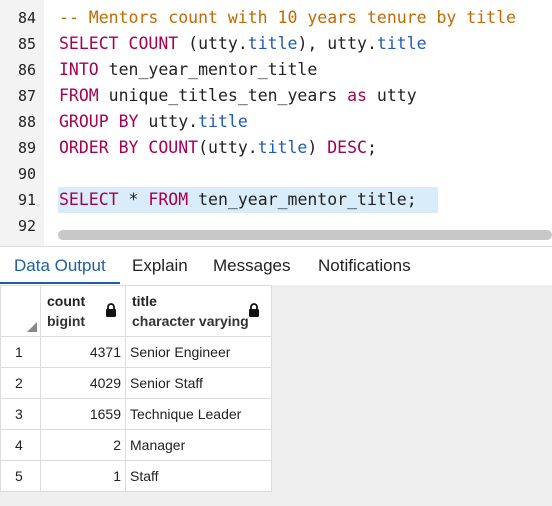 The width and height of the screenshot is (552, 506). I want to click on table-row: 3 1659 Technique Leader, so click(136, 414).